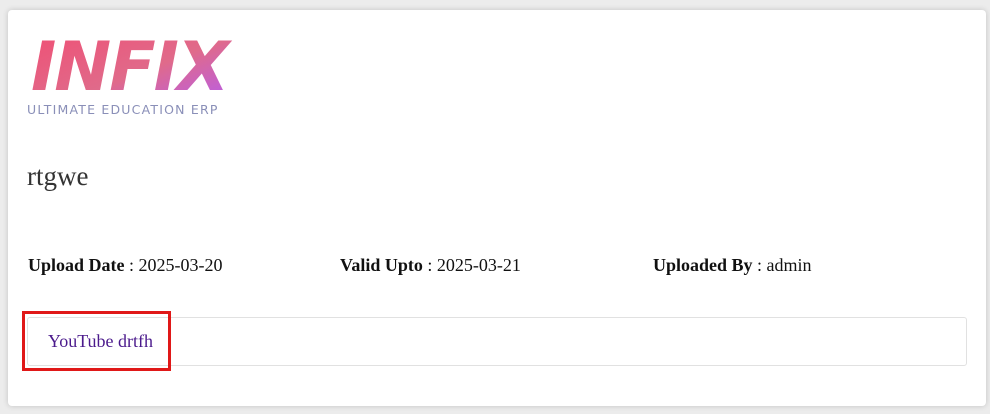 This screenshot has height=414, width=990. I want to click on upload-date-label: Upload Date, so click(76, 265).